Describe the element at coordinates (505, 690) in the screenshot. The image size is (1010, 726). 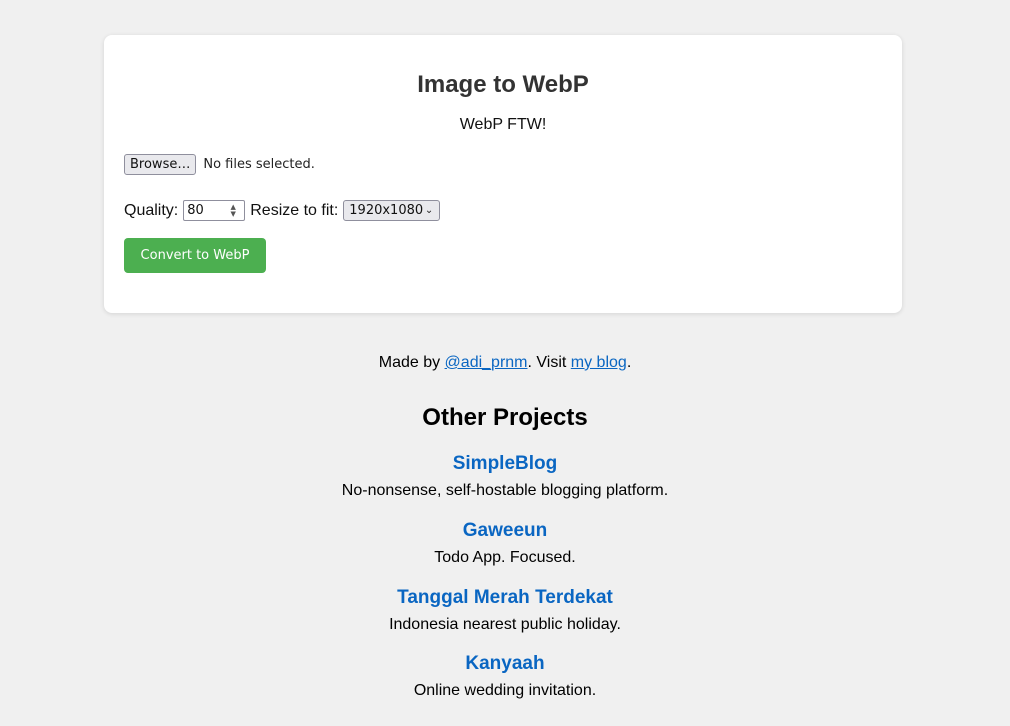
I see `project-description: Online wedding invitation.` at that location.